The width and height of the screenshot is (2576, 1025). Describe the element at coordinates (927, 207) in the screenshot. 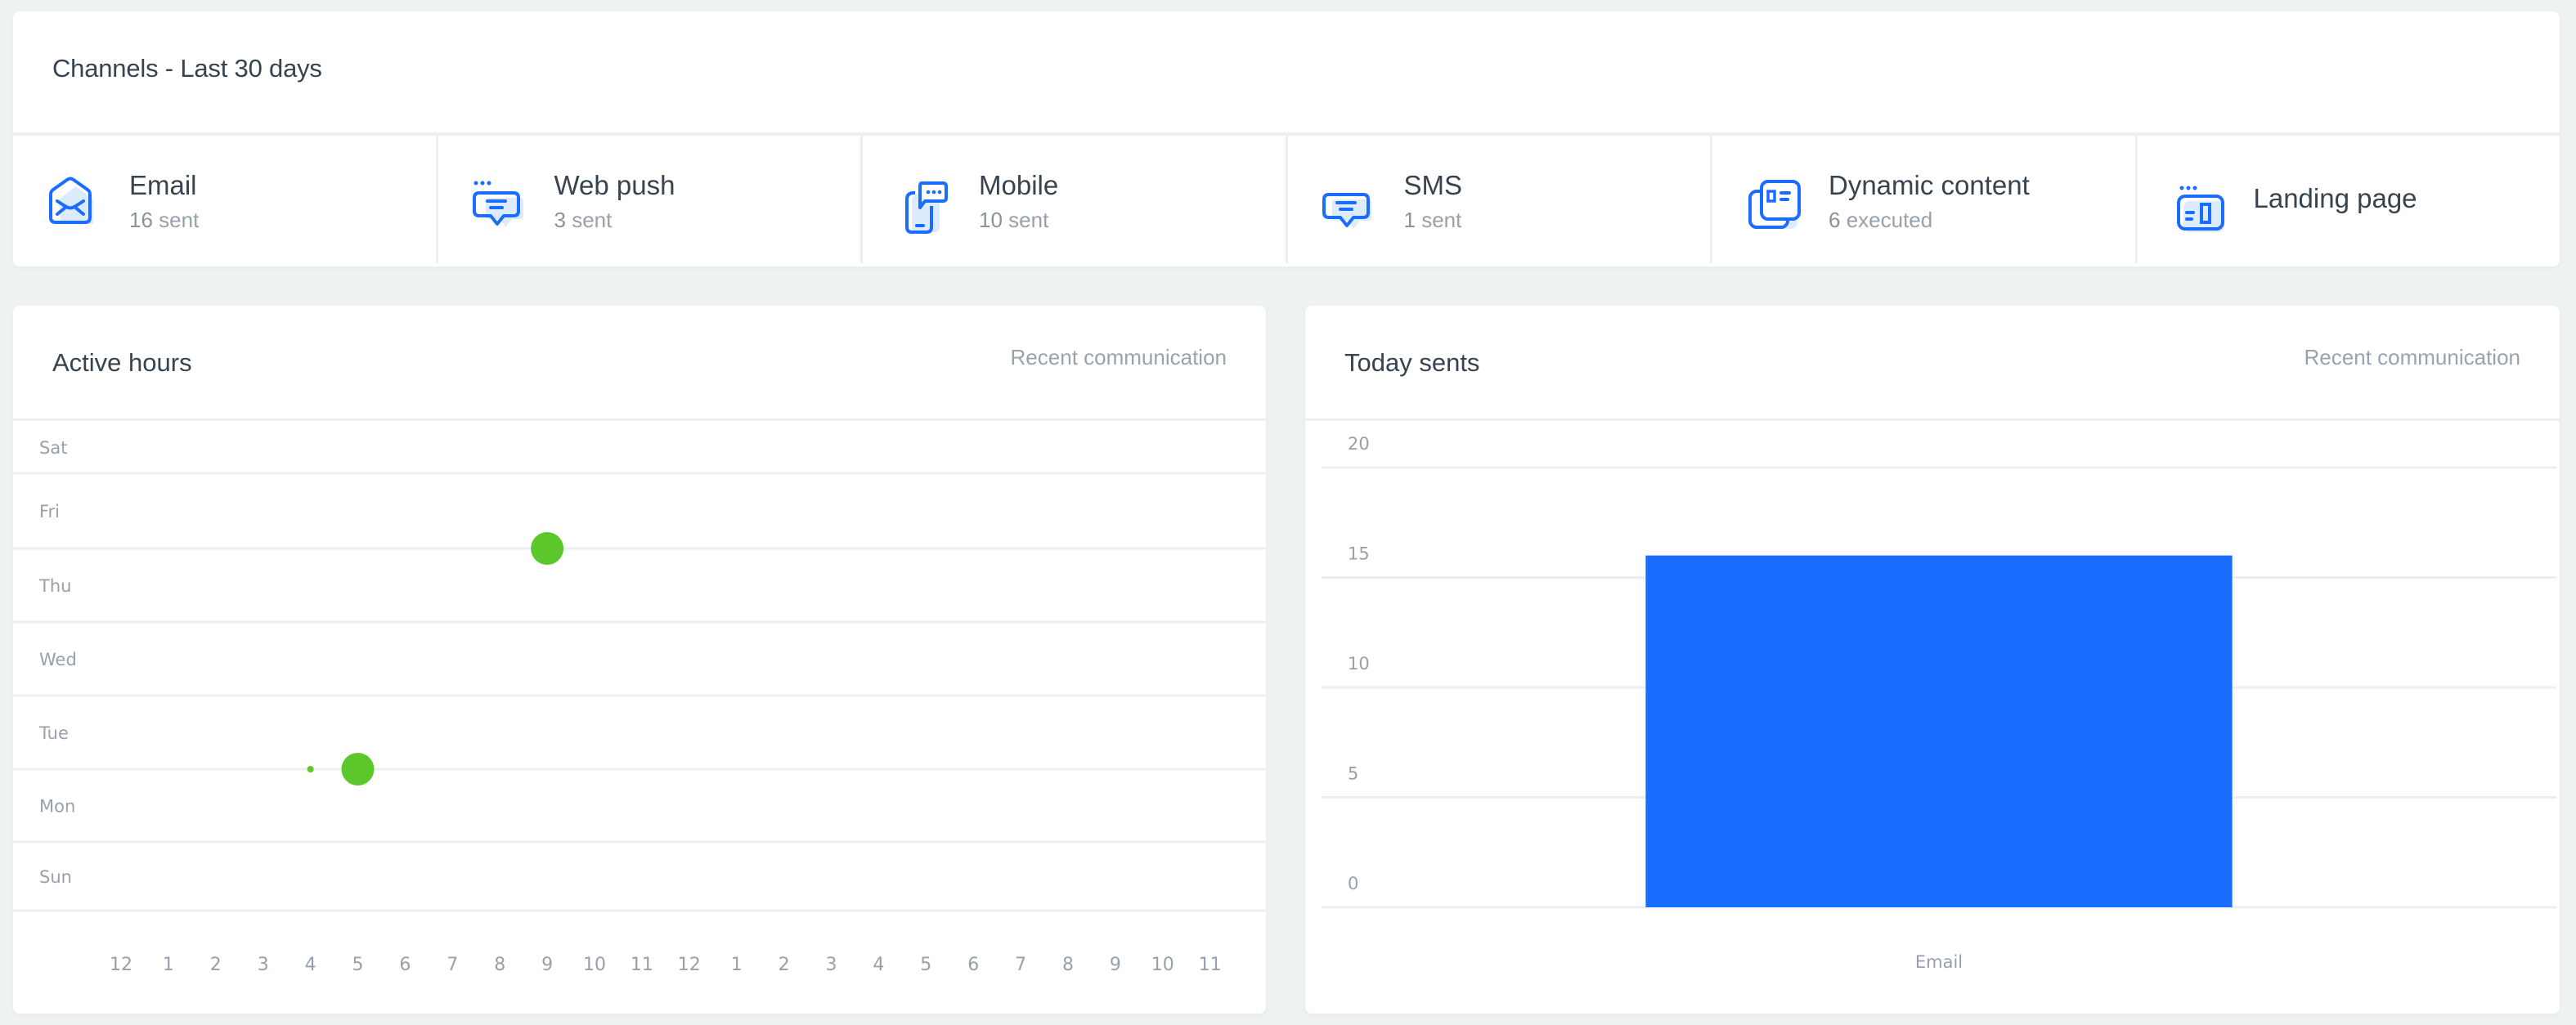

I see `mobile-push-icon` at that location.